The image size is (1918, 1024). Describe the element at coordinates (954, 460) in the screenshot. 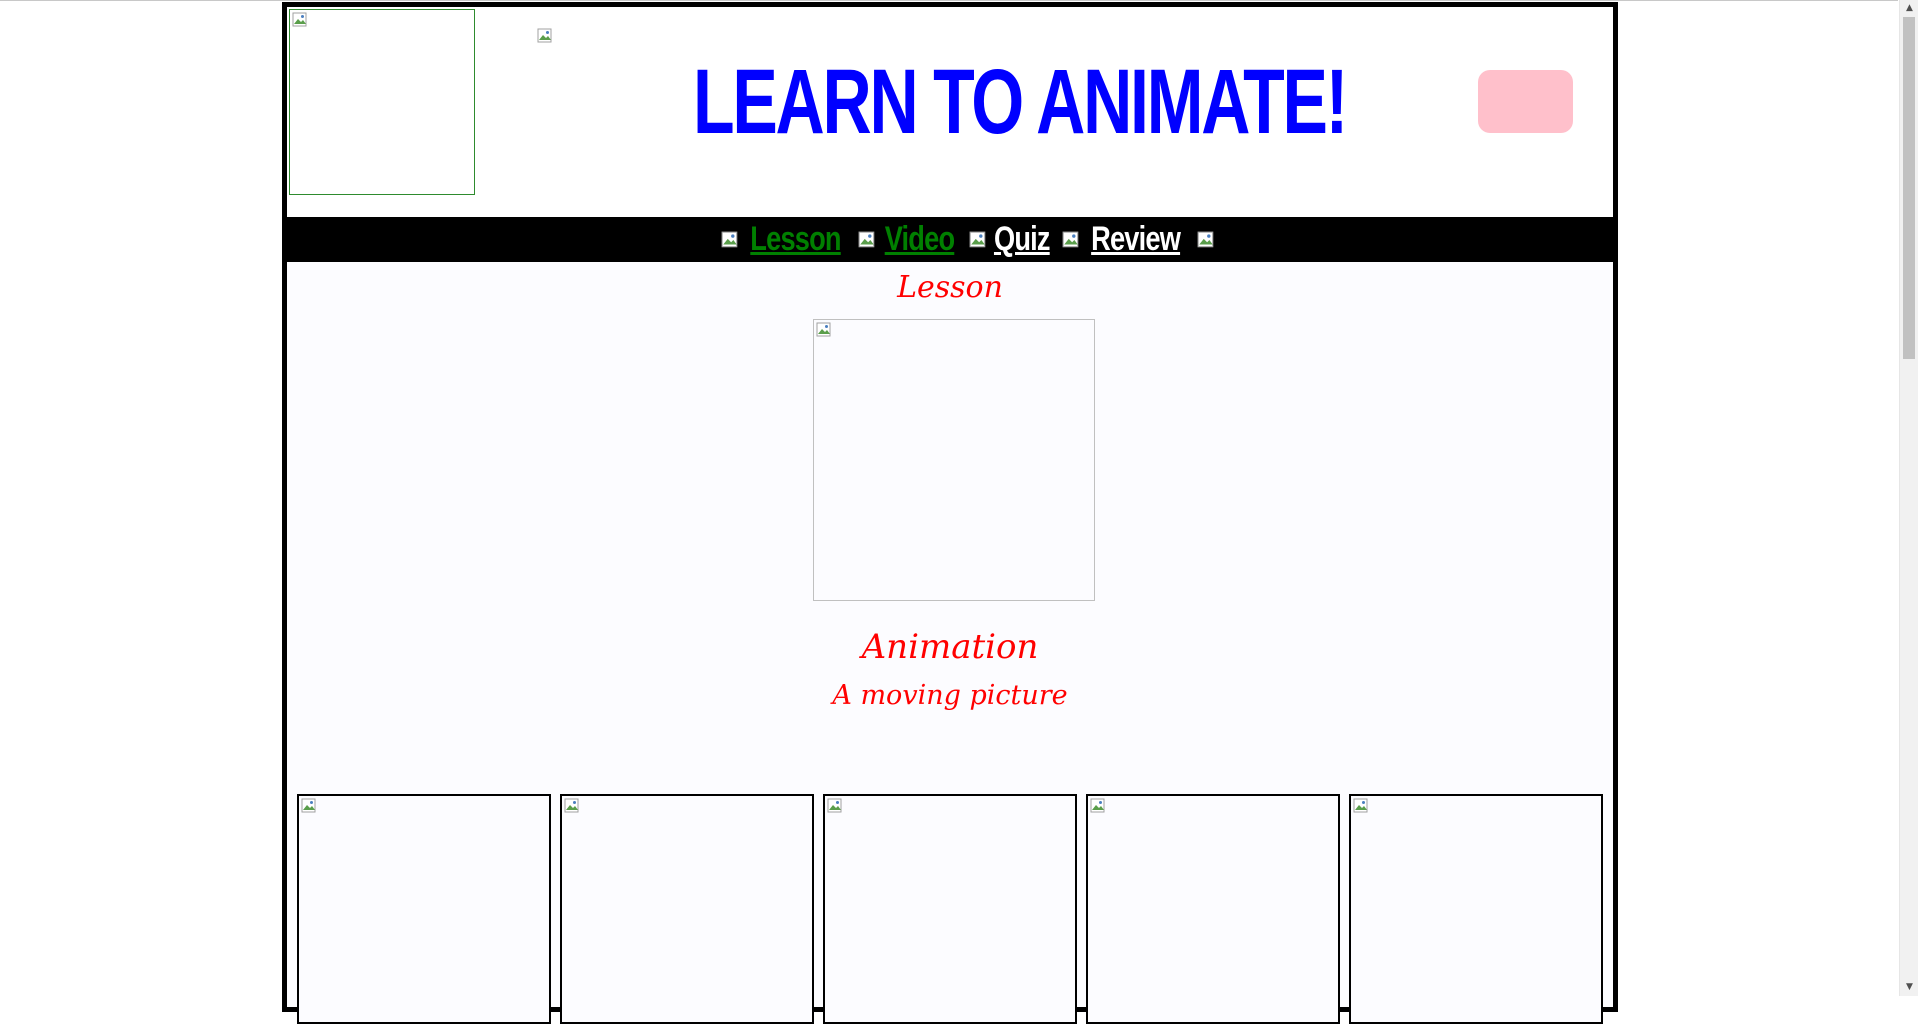

I see `lesson-image` at that location.